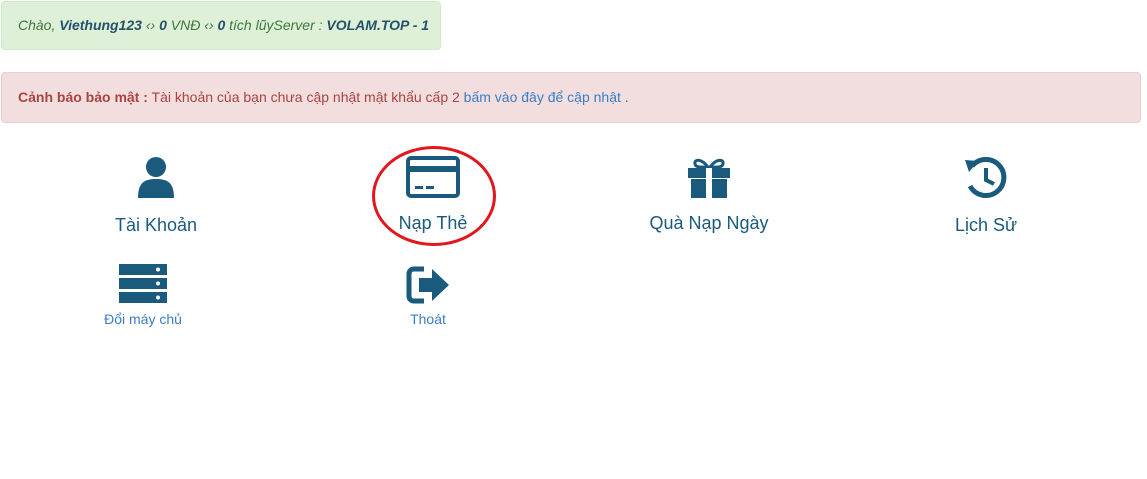 The height and width of the screenshot is (479, 1147). Describe the element at coordinates (542, 97) in the screenshot. I see `update-password-link: bấm vào đây để cập nhật` at that location.